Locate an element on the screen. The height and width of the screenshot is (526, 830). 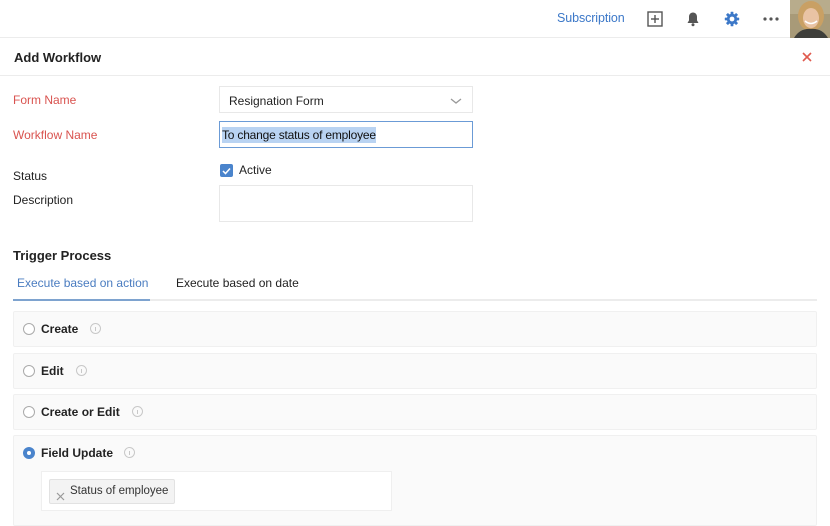
user-avatar is located at coordinates (810, 19).